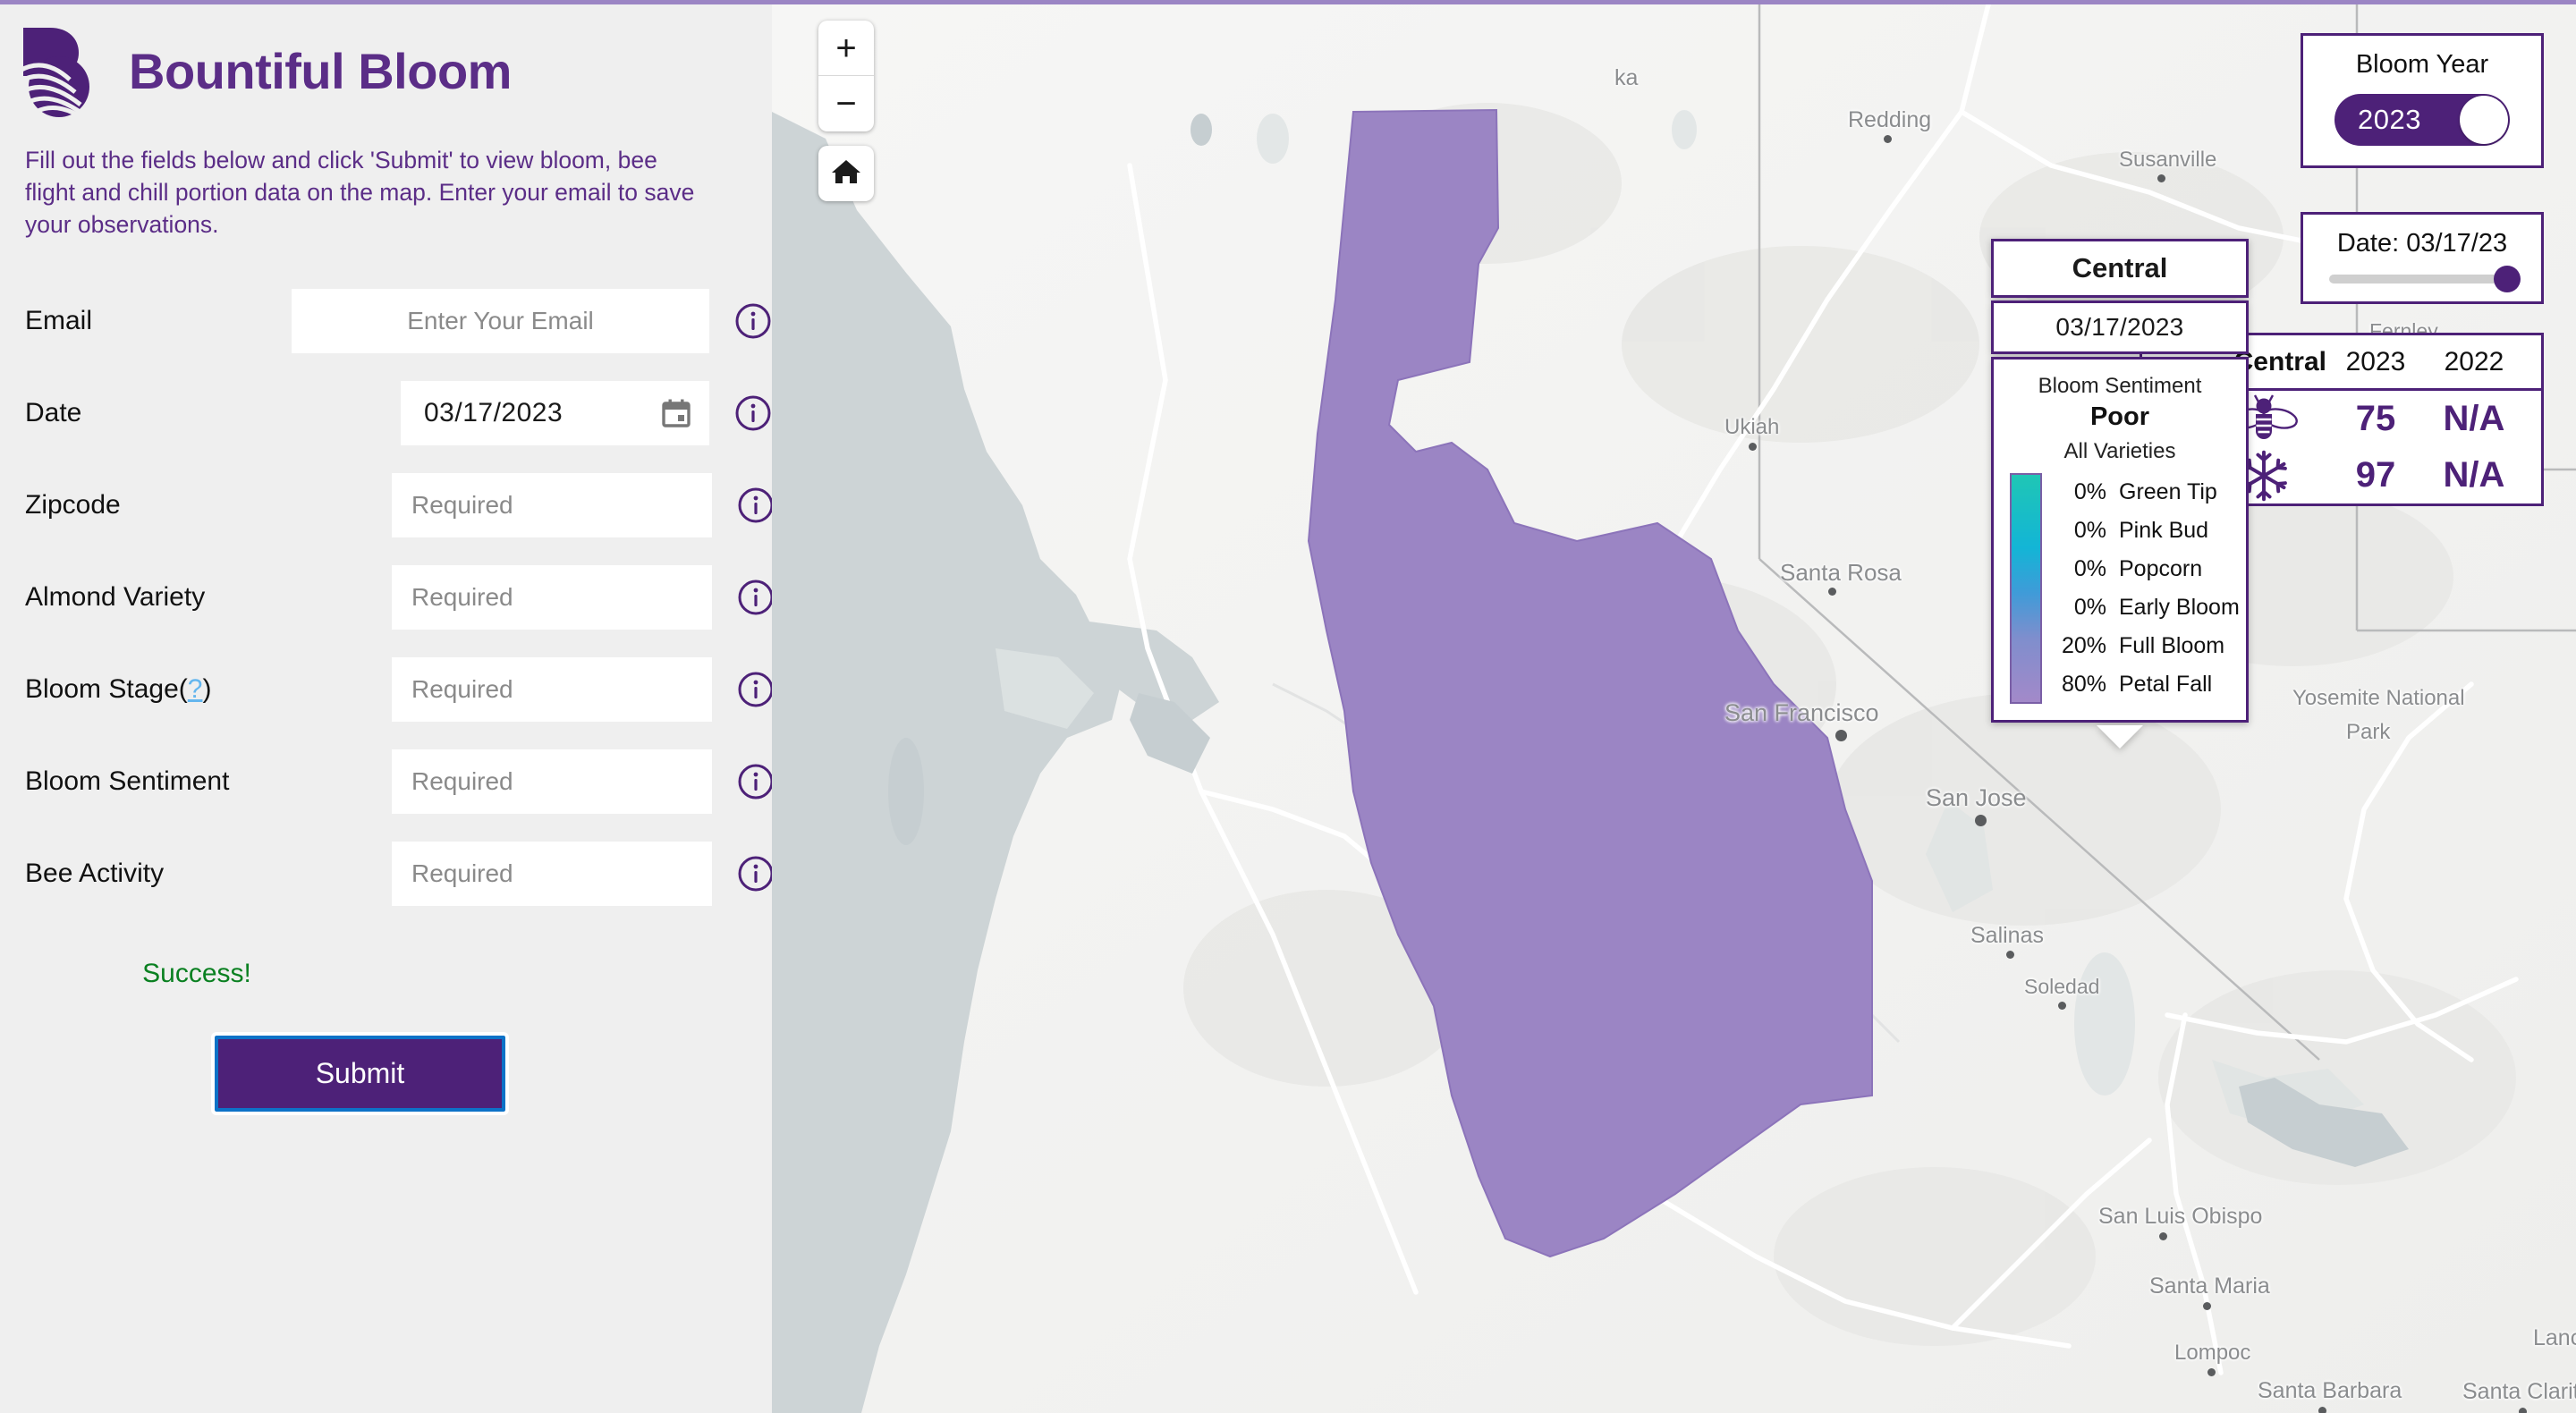  I want to click on calendar-icon, so click(676, 413).